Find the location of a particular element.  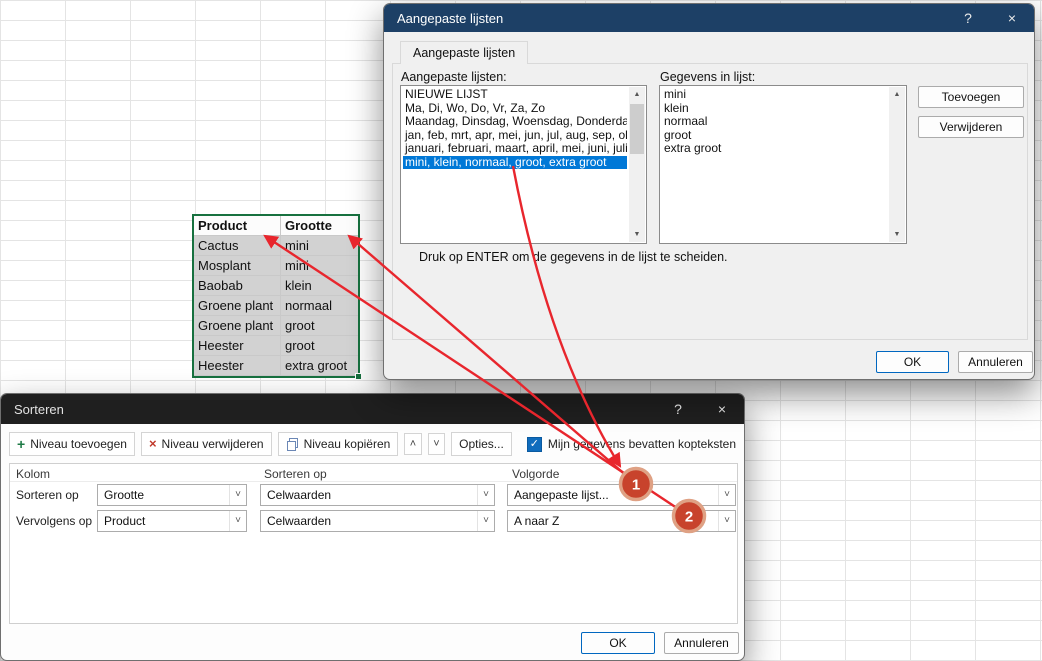

table-cell: Baobab is located at coordinates (237, 286).